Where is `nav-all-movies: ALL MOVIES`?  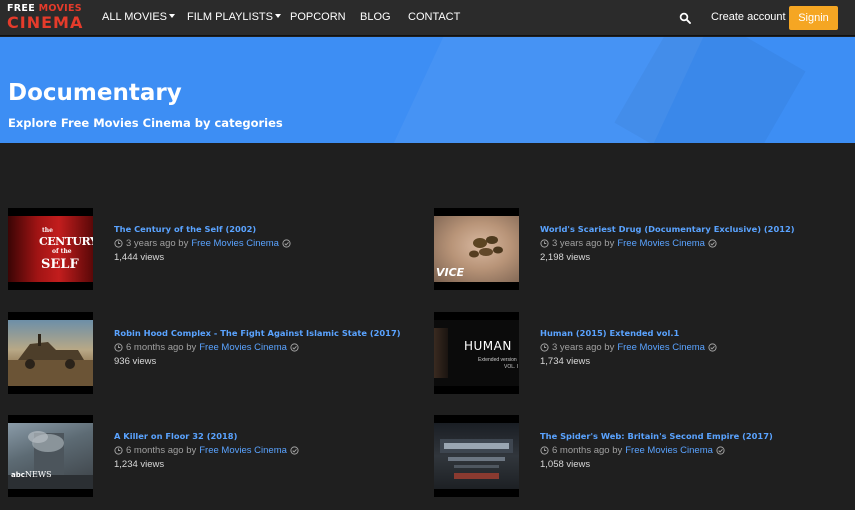
nav-all-movies: ALL MOVIES is located at coordinates (139, 17).